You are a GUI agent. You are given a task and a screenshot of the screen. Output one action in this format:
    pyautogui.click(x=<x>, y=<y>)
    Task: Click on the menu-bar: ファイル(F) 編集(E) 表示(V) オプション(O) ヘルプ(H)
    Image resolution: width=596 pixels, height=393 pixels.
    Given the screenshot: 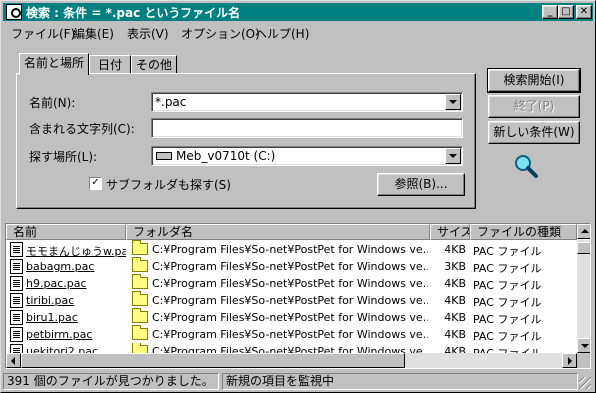 What is the action you would take?
    pyautogui.click(x=298, y=31)
    